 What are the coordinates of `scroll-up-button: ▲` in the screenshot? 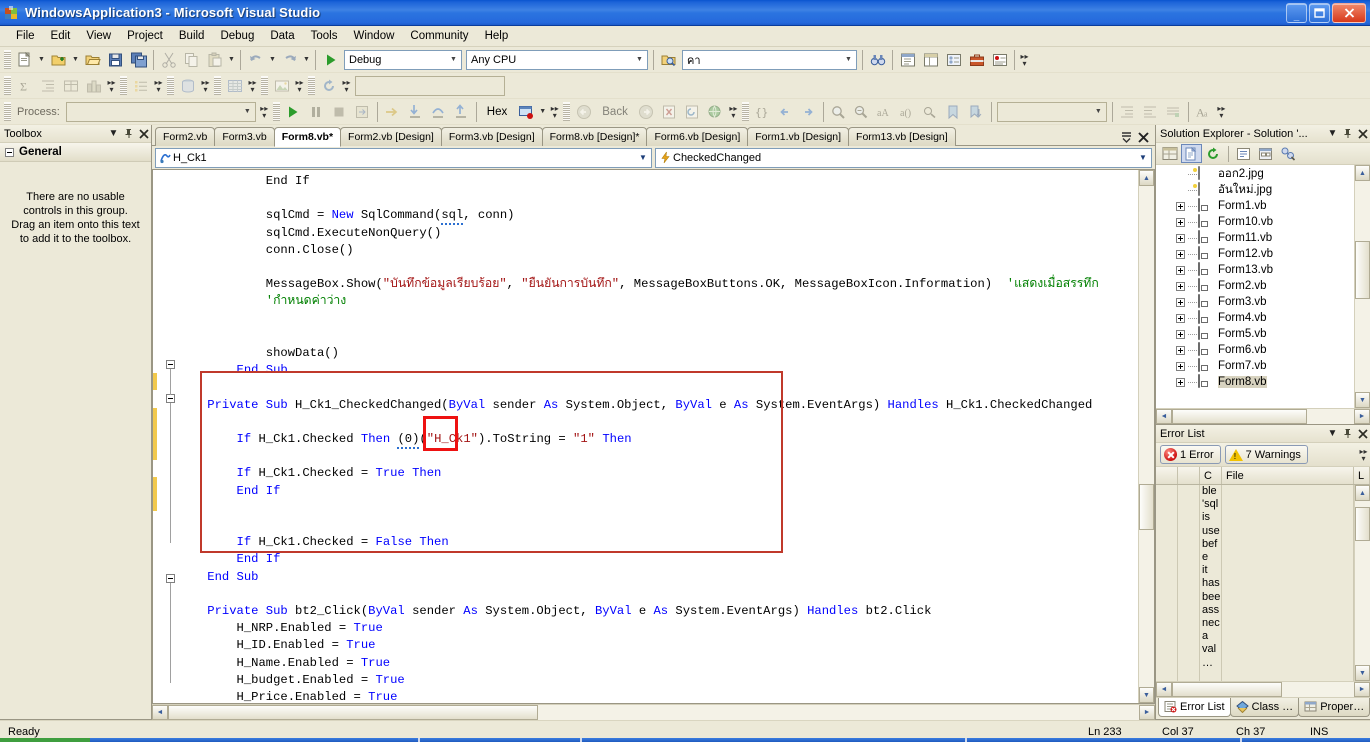 It's located at (1362, 493).